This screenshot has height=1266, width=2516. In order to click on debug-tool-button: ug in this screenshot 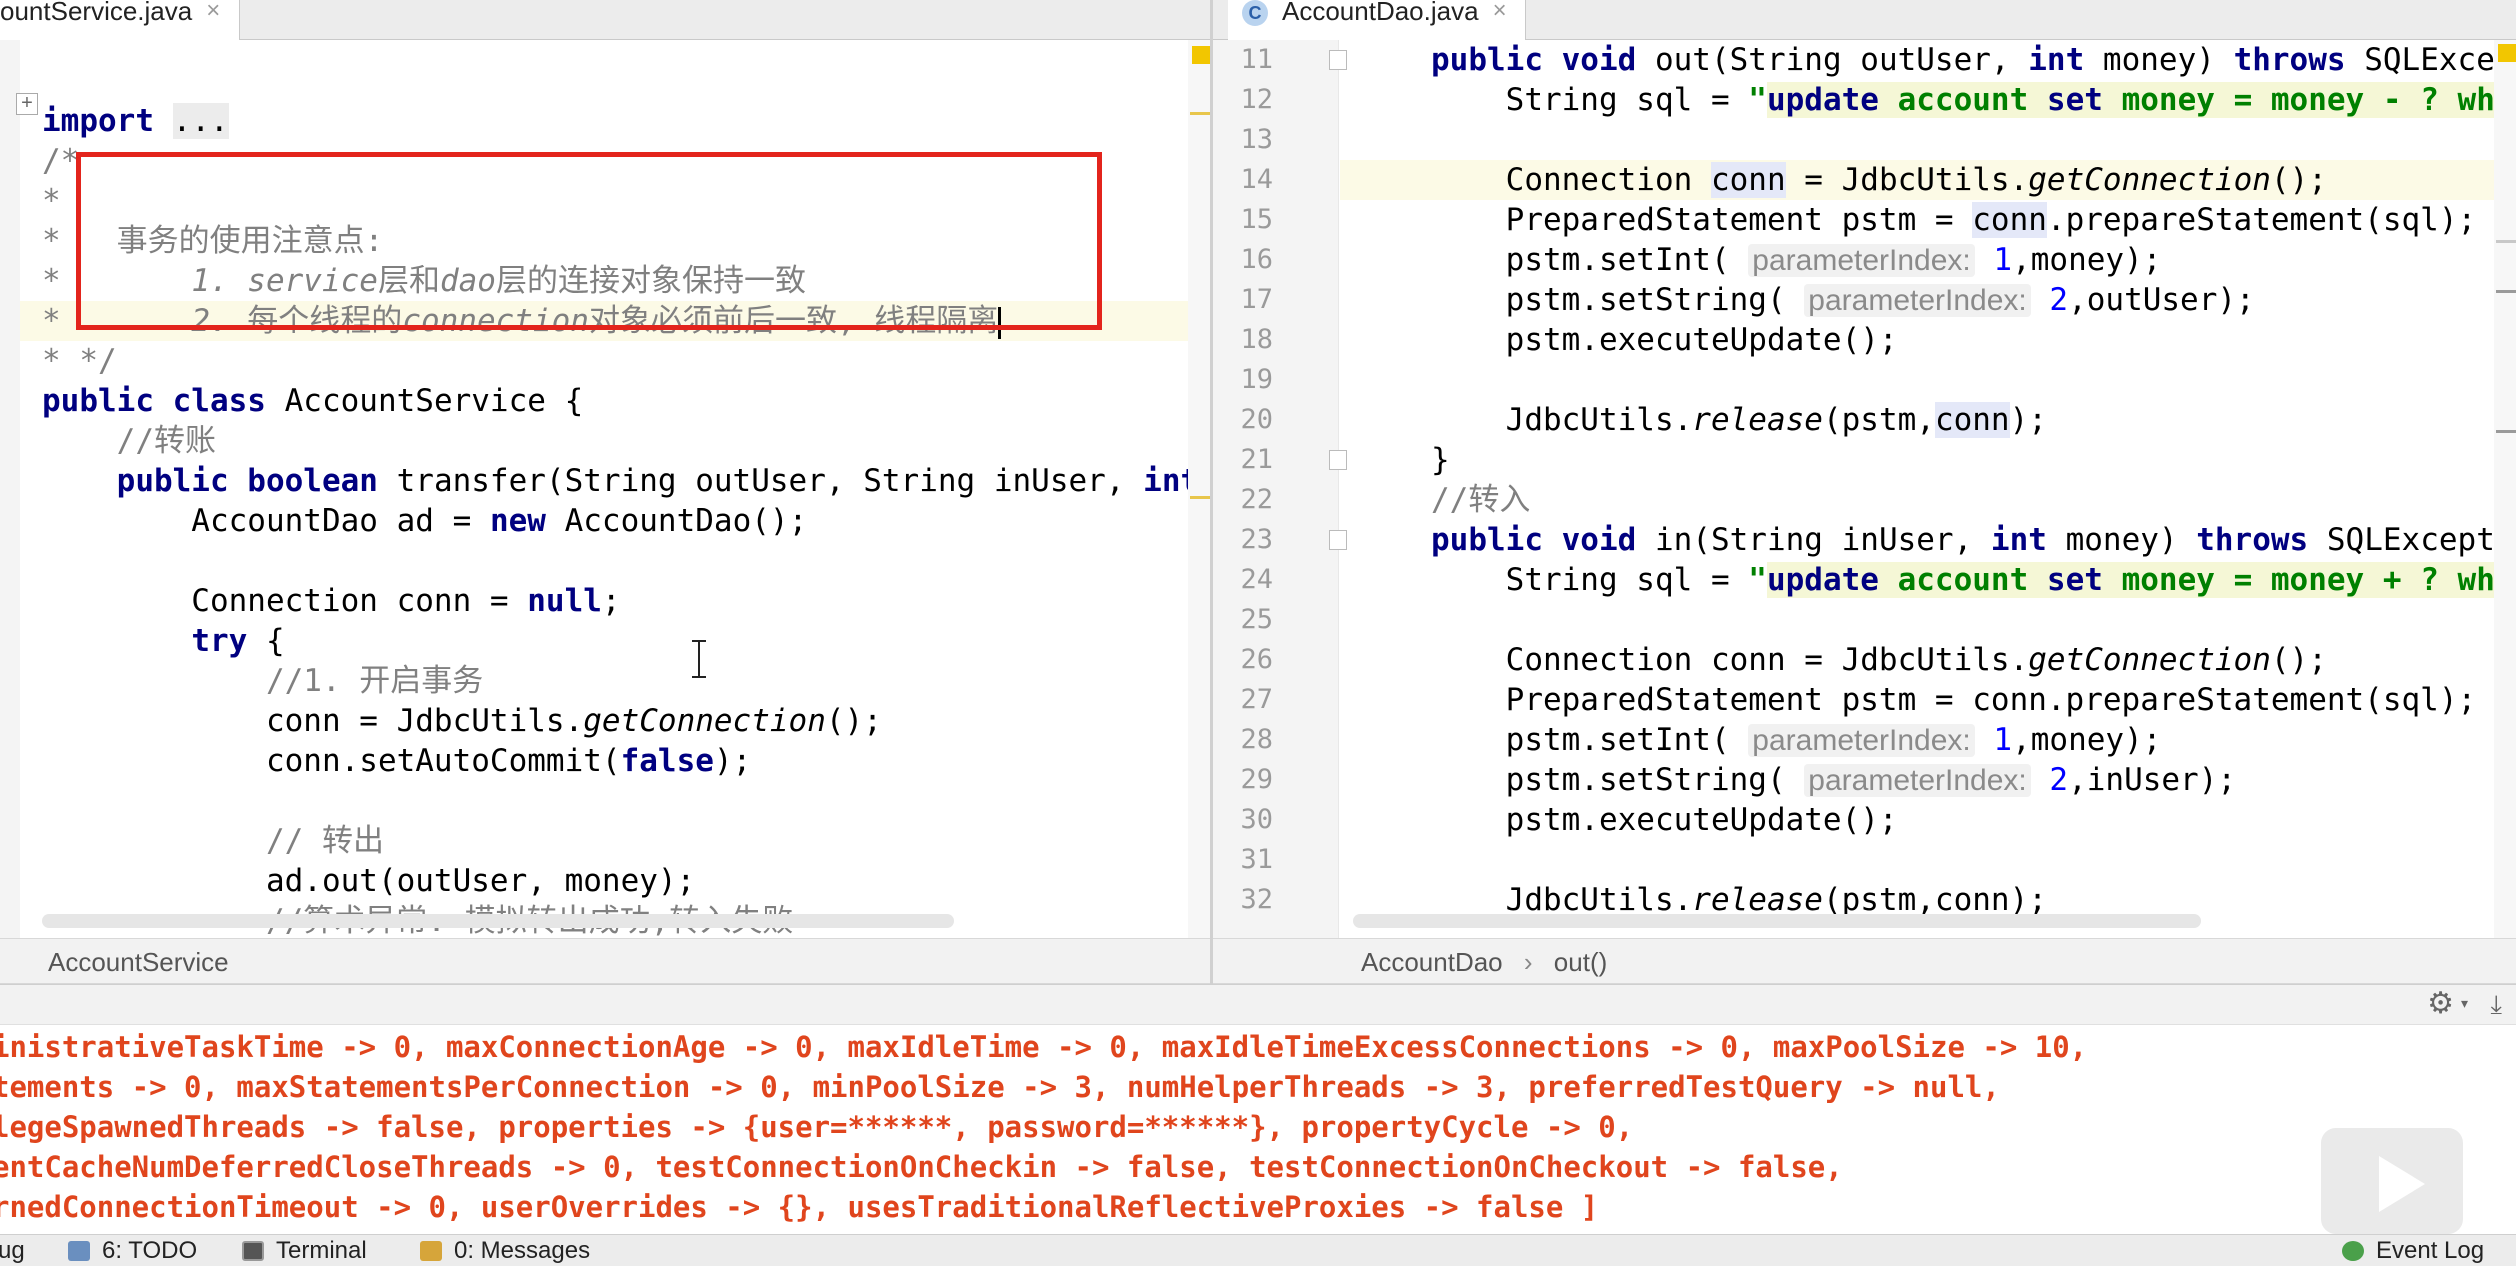, I will do `click(12, 1250)`.